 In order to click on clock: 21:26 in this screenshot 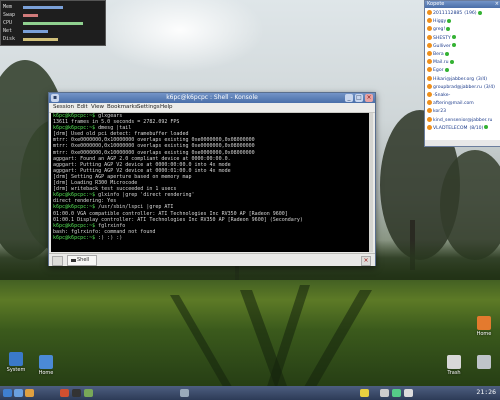, I will do `click(486, 392)`.